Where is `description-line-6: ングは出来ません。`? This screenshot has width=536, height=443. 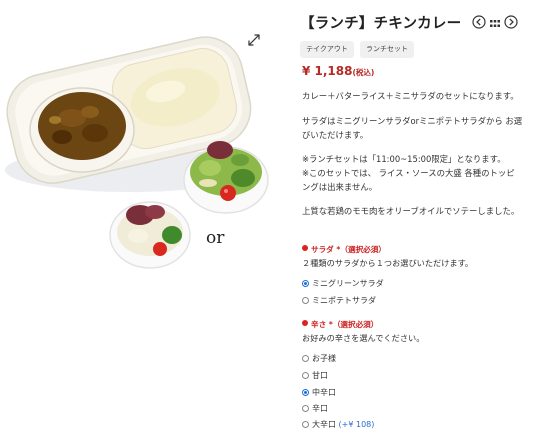
description-line-6: ングは出来ません。 is located at coordinates (340, 187).